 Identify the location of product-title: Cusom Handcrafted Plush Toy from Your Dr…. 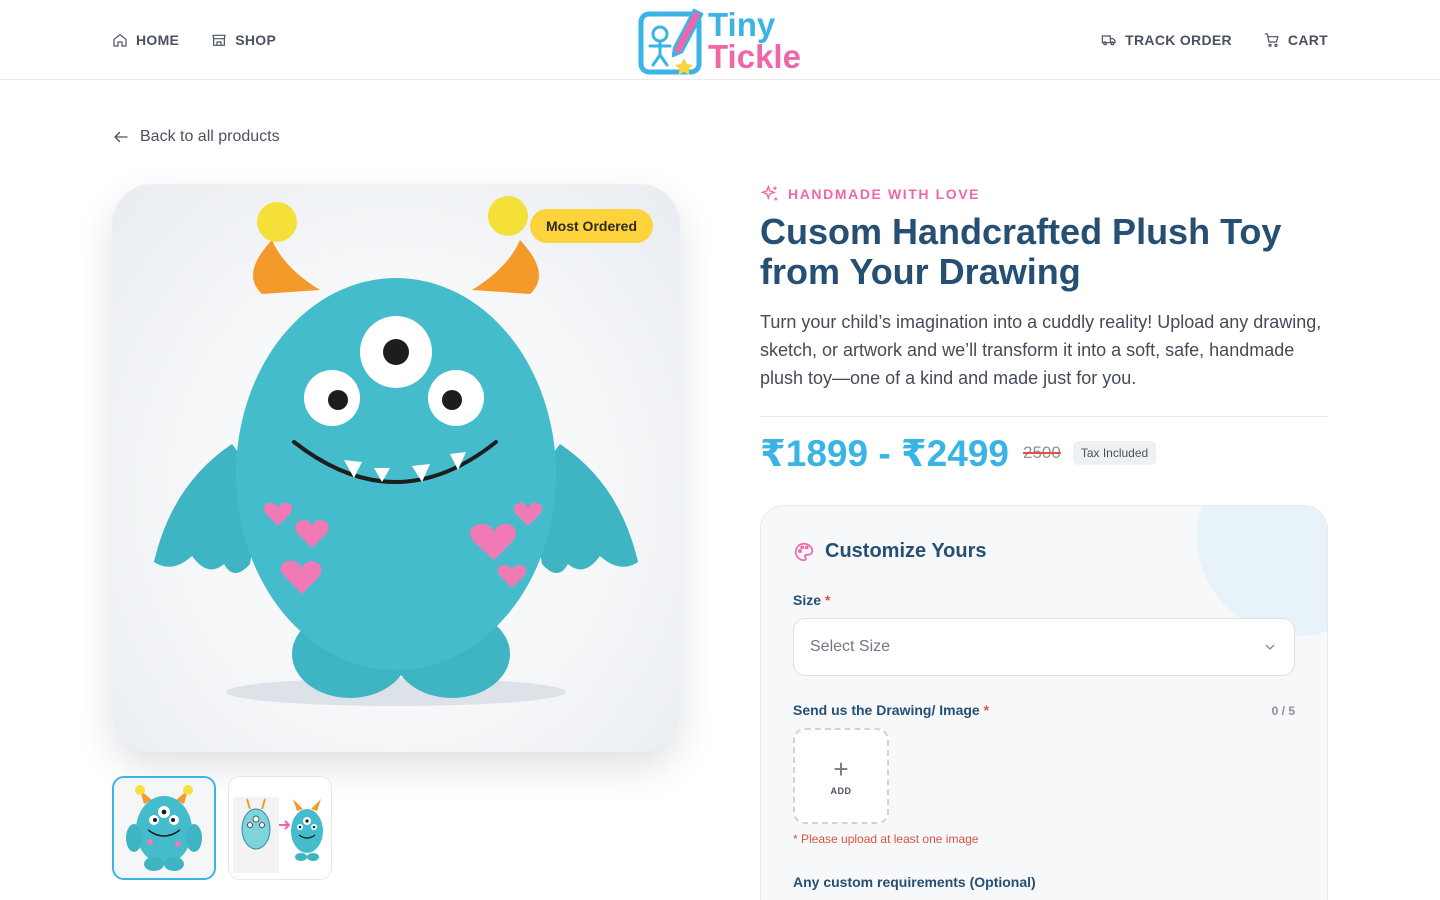
(1021, 251).